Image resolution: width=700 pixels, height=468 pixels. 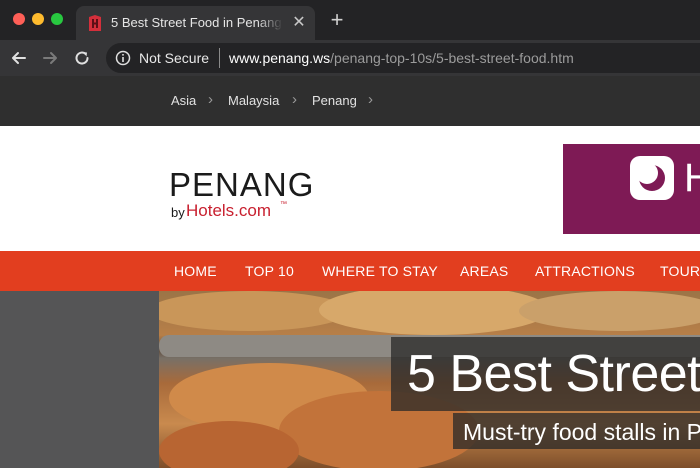 I want to click on nav-item-where-to-stay: WHERE TO STAY, so click(x=380, y=271).